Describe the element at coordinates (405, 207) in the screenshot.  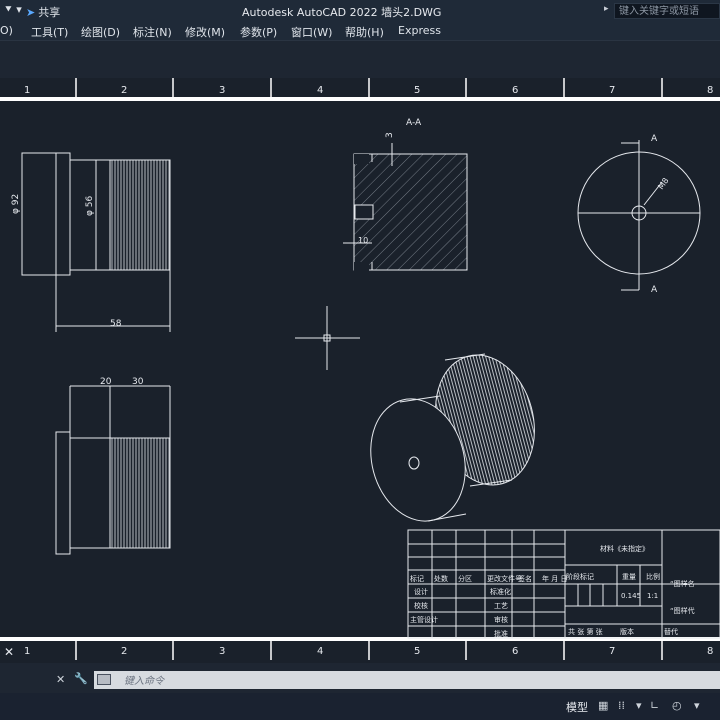
I see `section-view` at that location.